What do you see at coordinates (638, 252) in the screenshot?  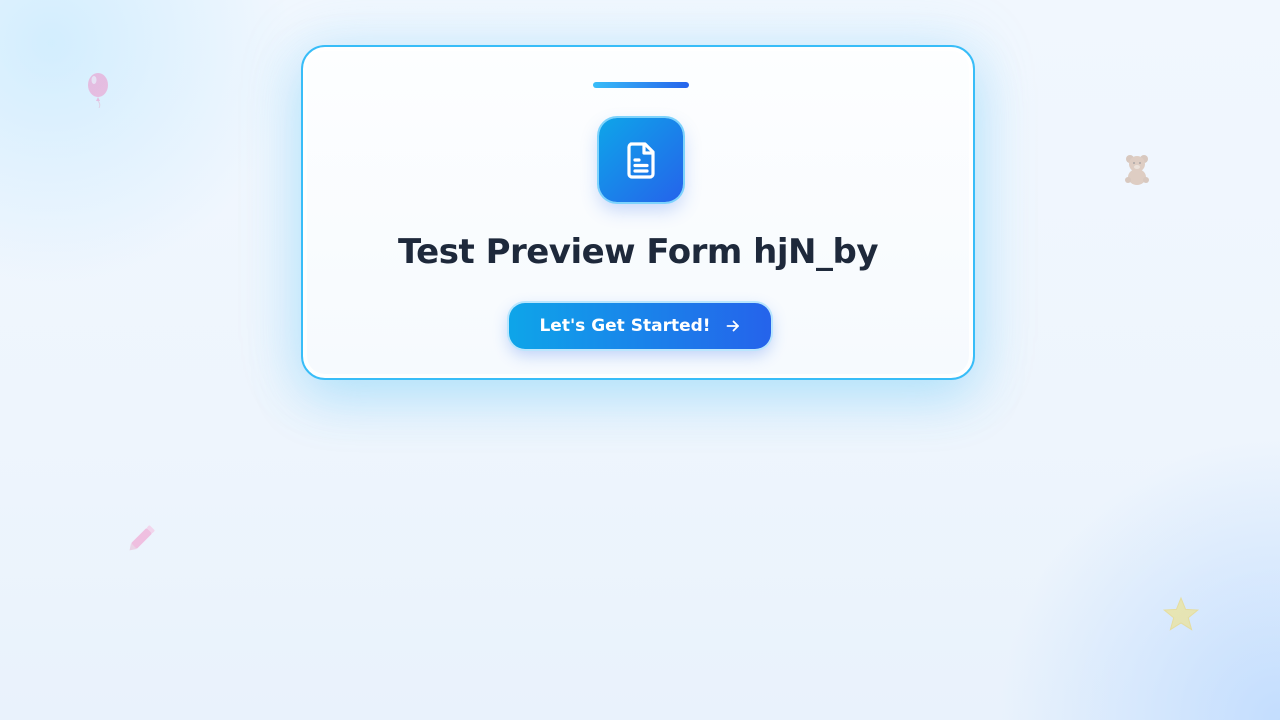 I see `form-title: Test Preview Form hjN_by` at bounding box center [638, 252].